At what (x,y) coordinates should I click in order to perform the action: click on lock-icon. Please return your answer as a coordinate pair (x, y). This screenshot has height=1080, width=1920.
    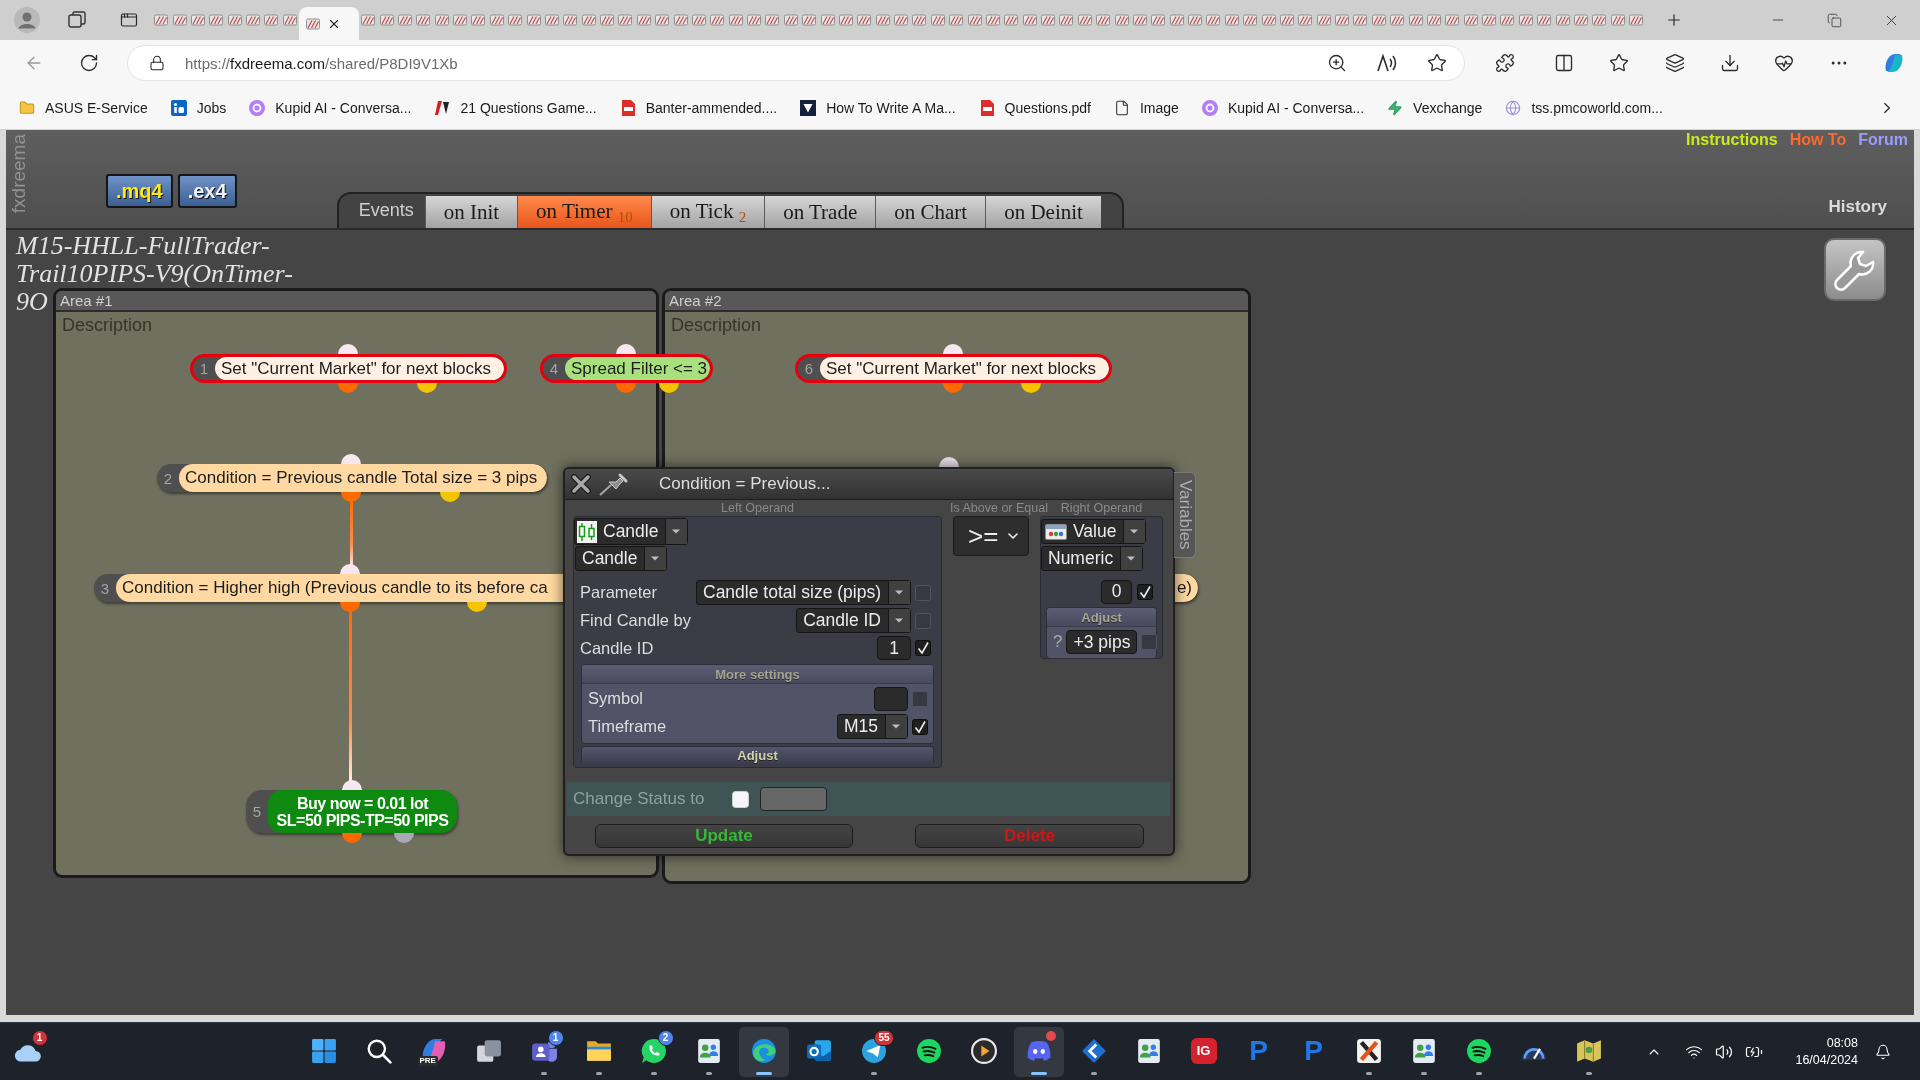
    Looking at the image, I should click on (157, 63).